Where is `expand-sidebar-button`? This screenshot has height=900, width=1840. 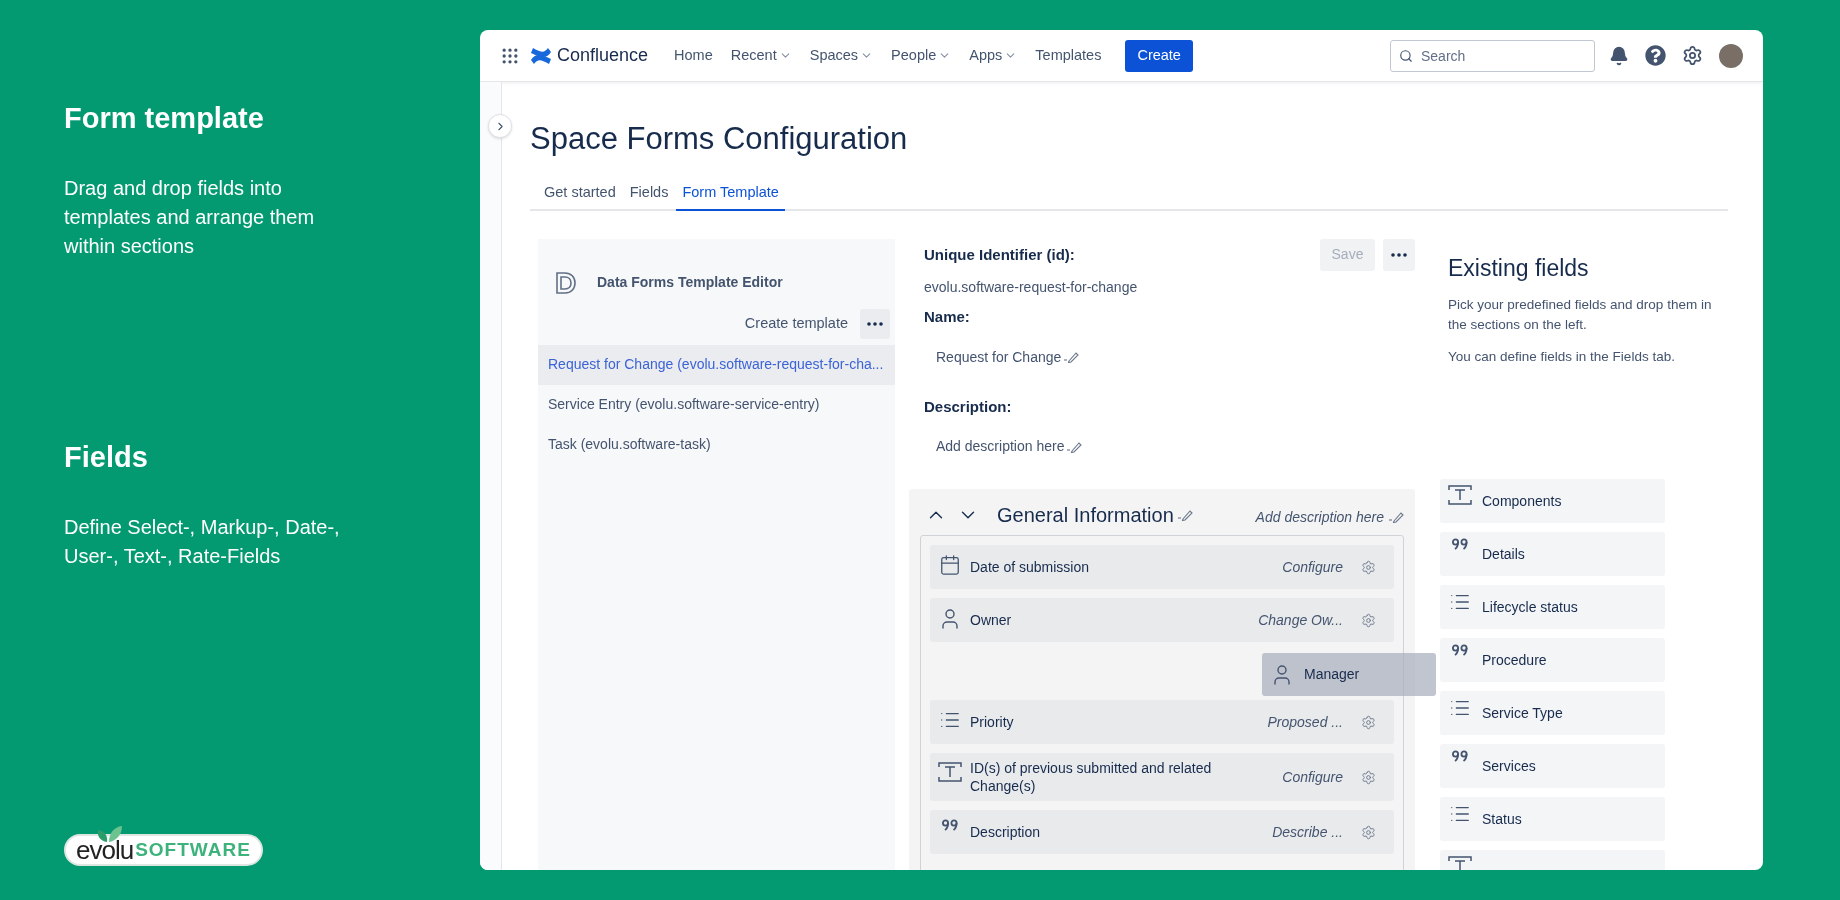 expand-sidebar-button is located at coordinates (500, 126).